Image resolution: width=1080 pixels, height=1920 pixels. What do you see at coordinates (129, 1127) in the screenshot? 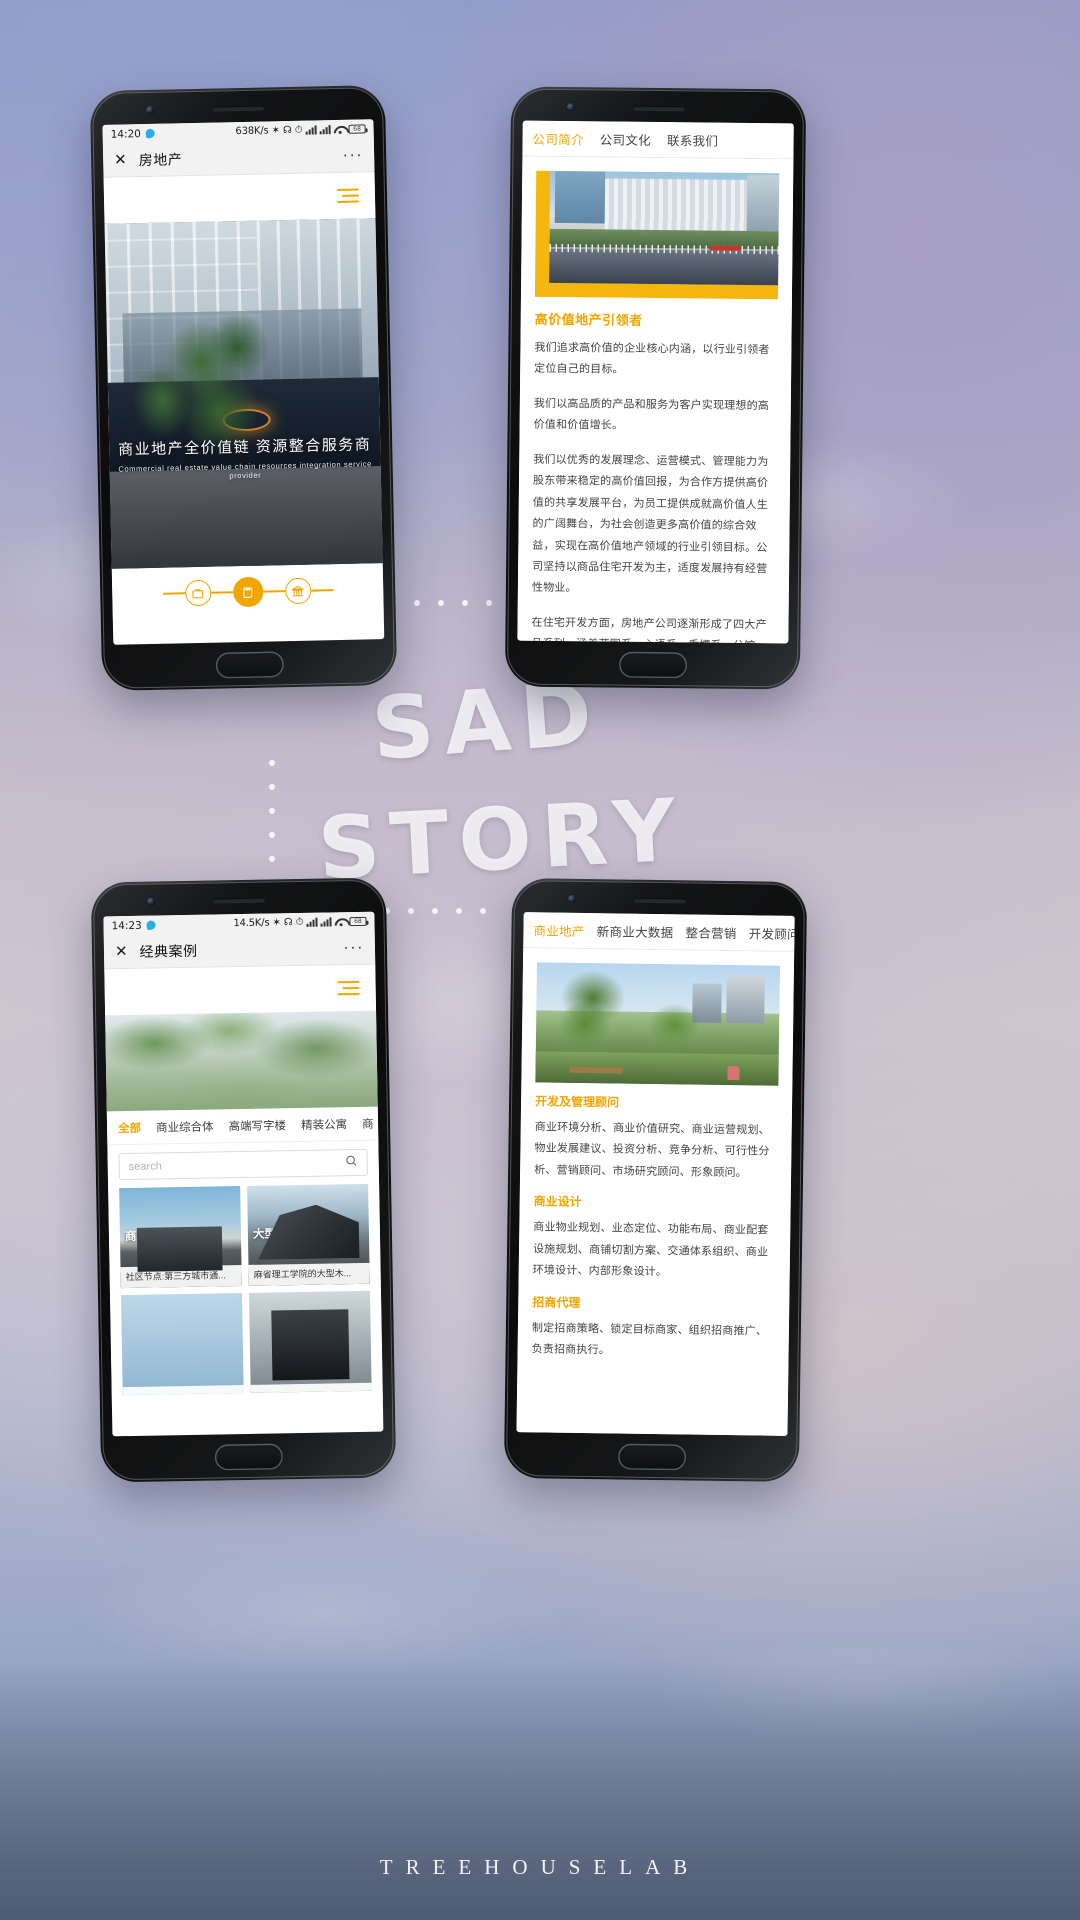
I see `category-all: 全部` at bounding box center [129, 1127].